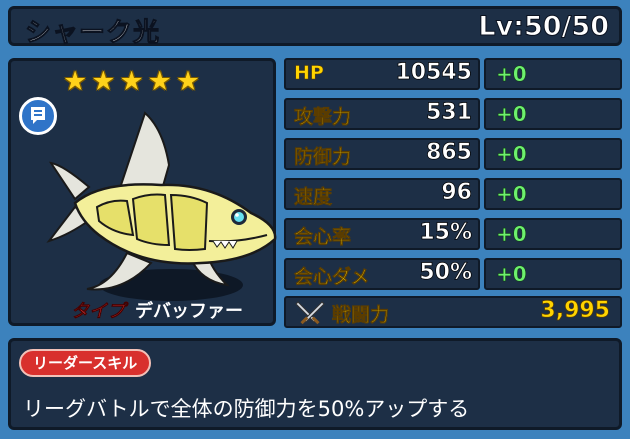 The height and width of the screenshot is (439, 630). What do you see at coordinates (382, 194) in the screenshot?
I see `stat-cell: 速度 96` at bounding box center [382, 194].